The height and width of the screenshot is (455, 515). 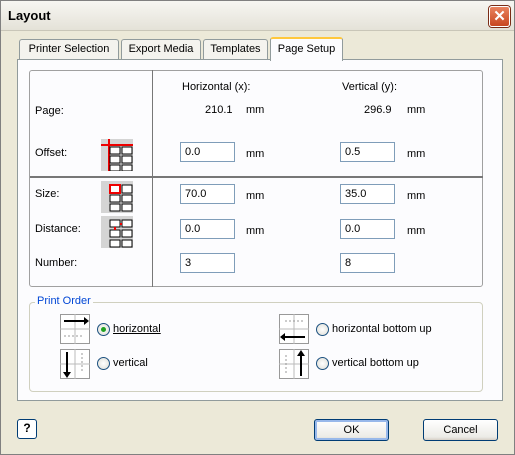 What do you see at coordinates (69, 49) in the screenshot?
I see `tab-printer-selection: Printer Selection` at bounding box center [69, 49].